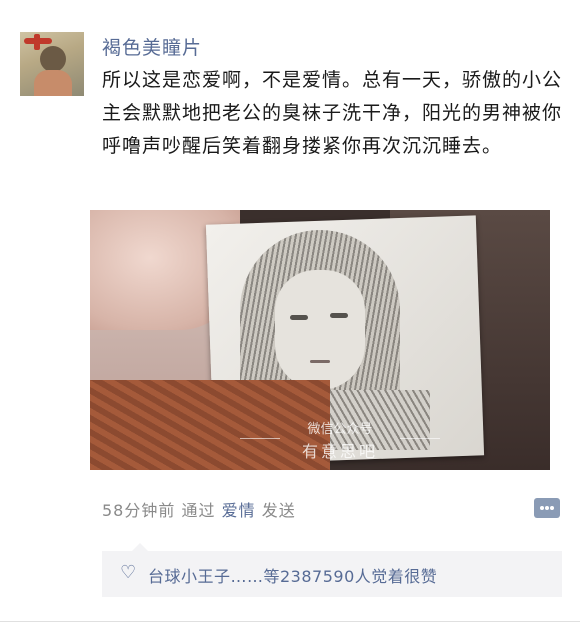  I want to click on via-tag-link: 爱情, so click(239, 510).